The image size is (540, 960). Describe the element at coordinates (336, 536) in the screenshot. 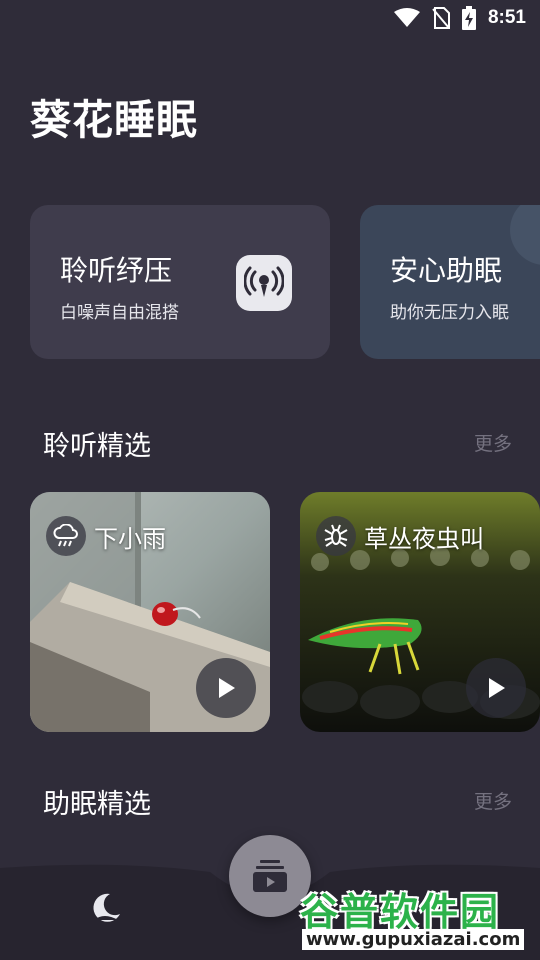

I see `insect-icon` at that location.